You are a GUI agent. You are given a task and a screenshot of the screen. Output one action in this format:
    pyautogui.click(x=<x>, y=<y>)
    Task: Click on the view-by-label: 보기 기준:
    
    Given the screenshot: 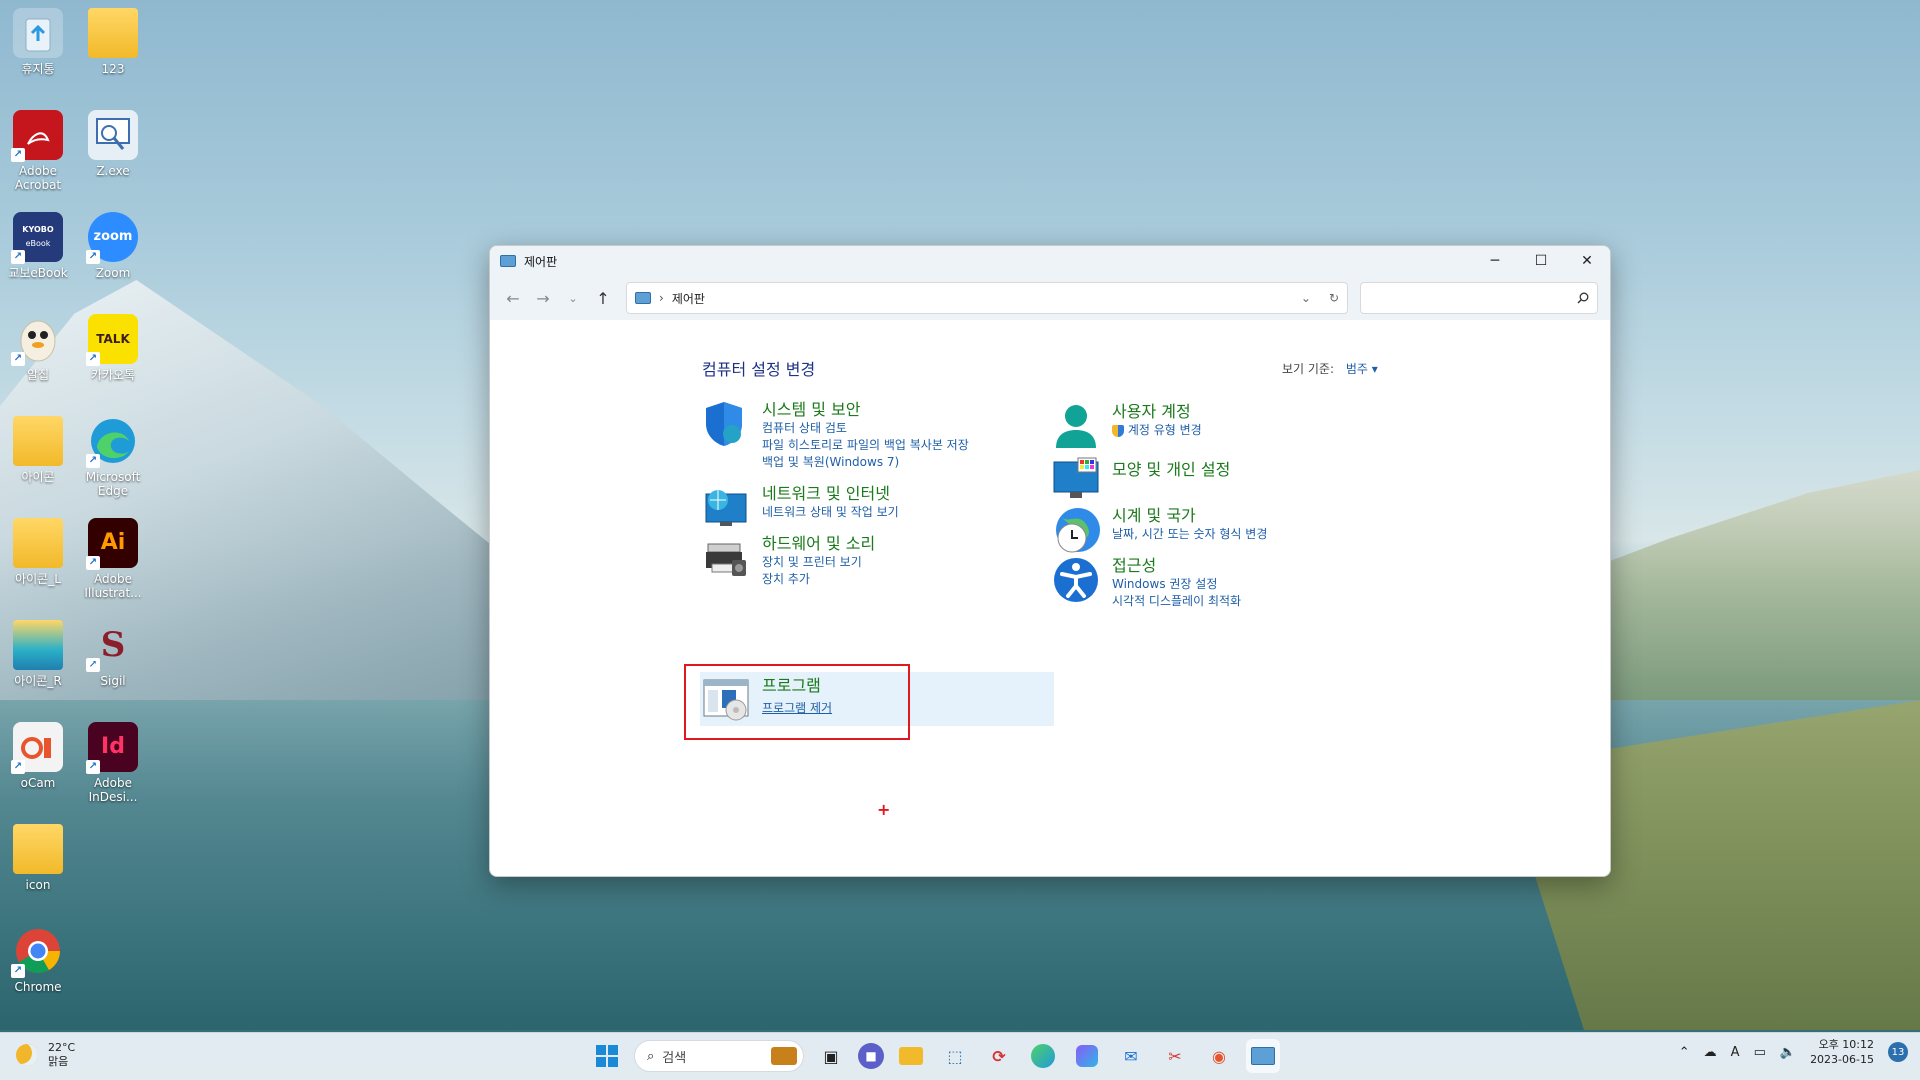 What is the action you would take?
    pyautogui.click(x=1308, y=369)
    